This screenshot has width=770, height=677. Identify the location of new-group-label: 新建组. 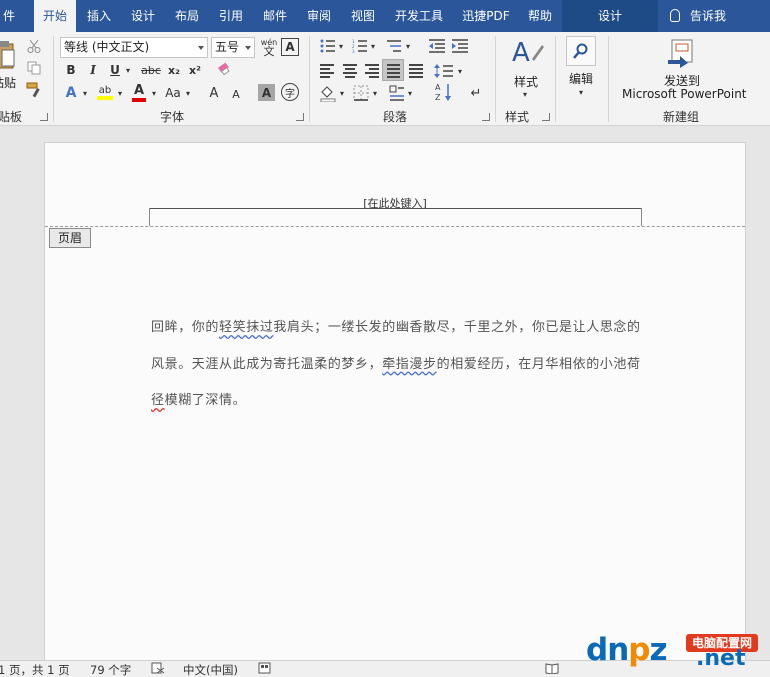
(681, 117).